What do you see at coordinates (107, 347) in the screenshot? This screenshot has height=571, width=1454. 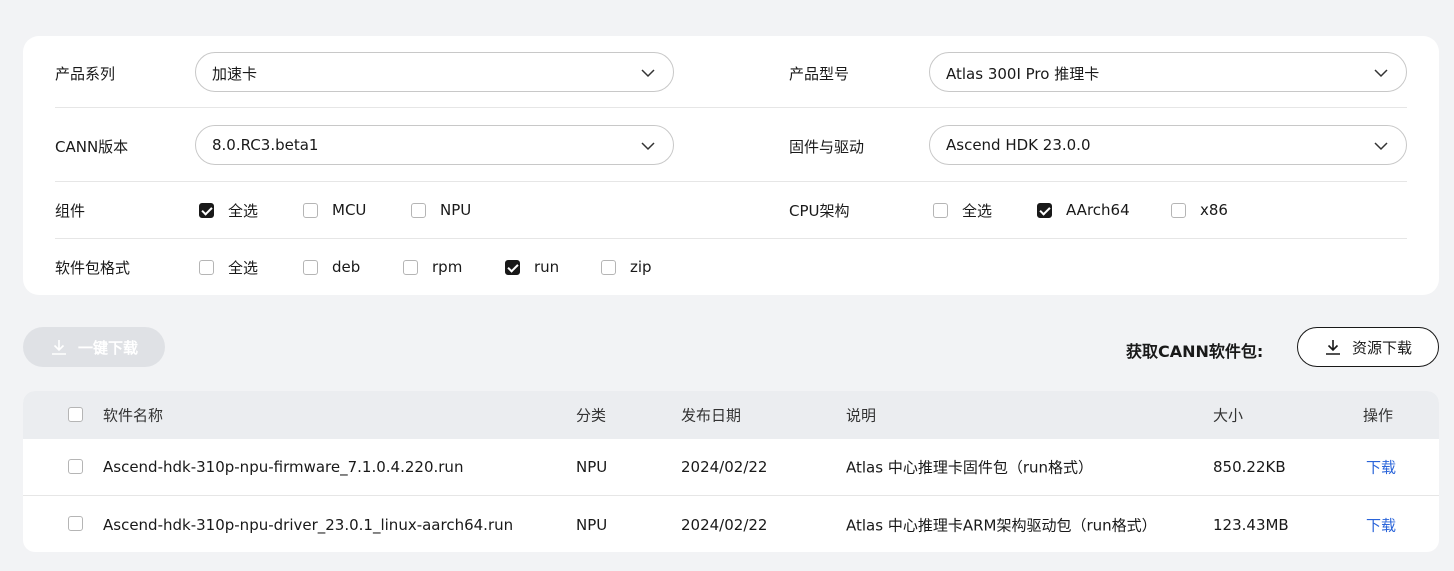 I see `download-all-label: 一键下载` at bounding box center [107, 347].